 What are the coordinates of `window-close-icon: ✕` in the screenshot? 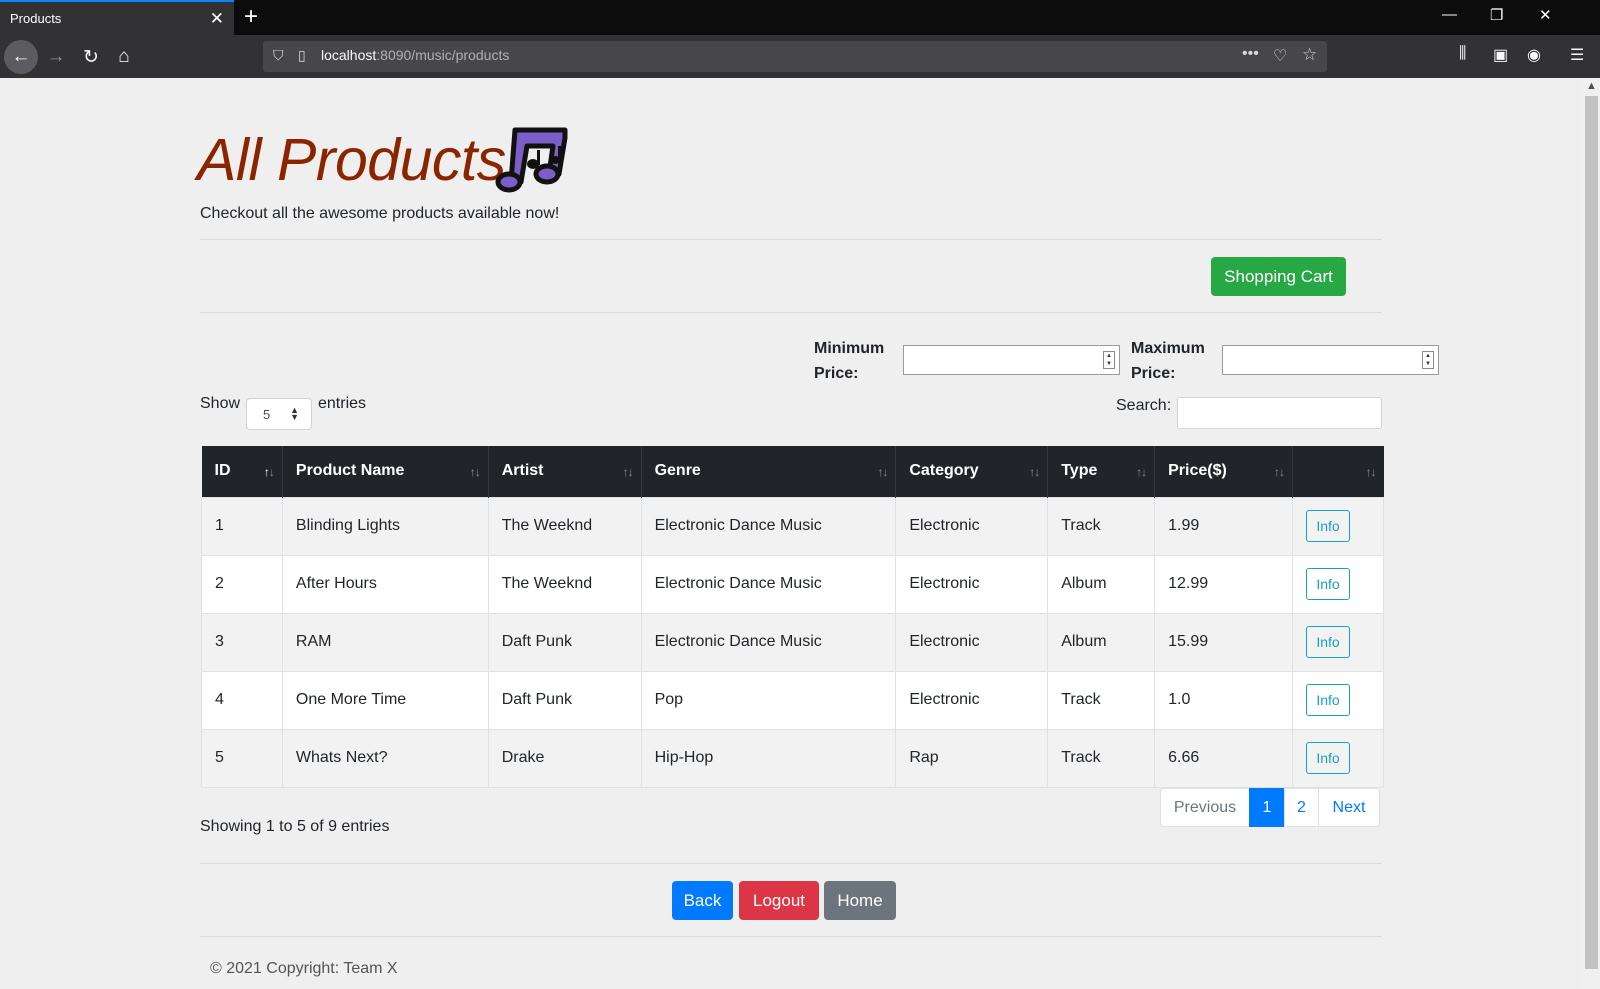 It's located at (1545, 15).